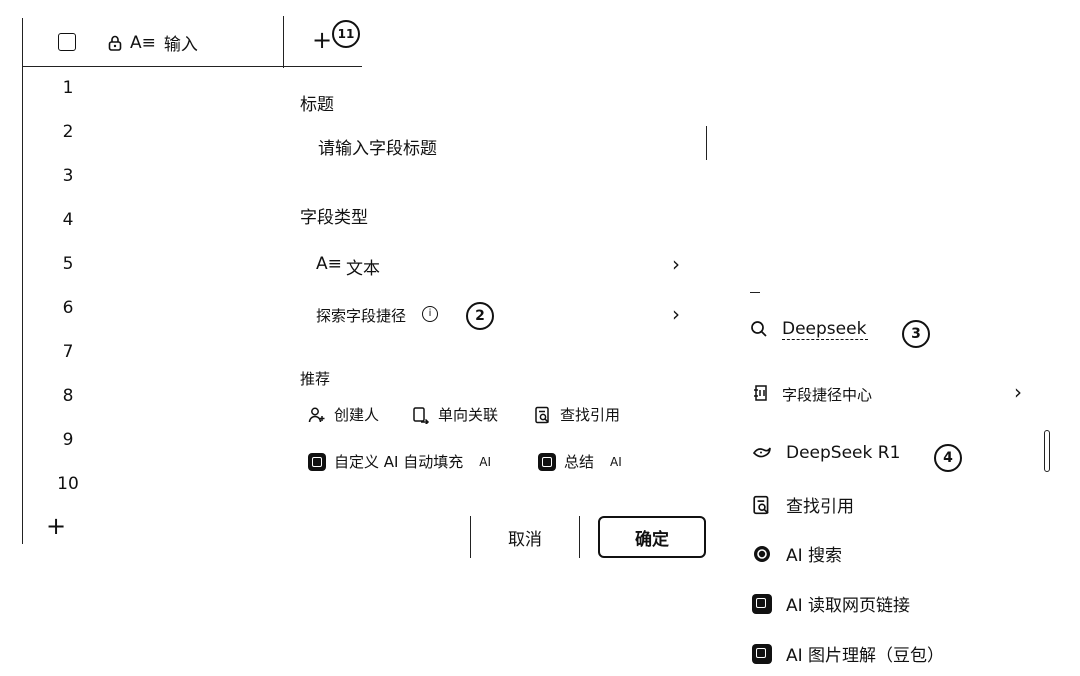 The height and width of the screenshot is (676, 1080). I want to click on table-left-border, so click(22, 281).